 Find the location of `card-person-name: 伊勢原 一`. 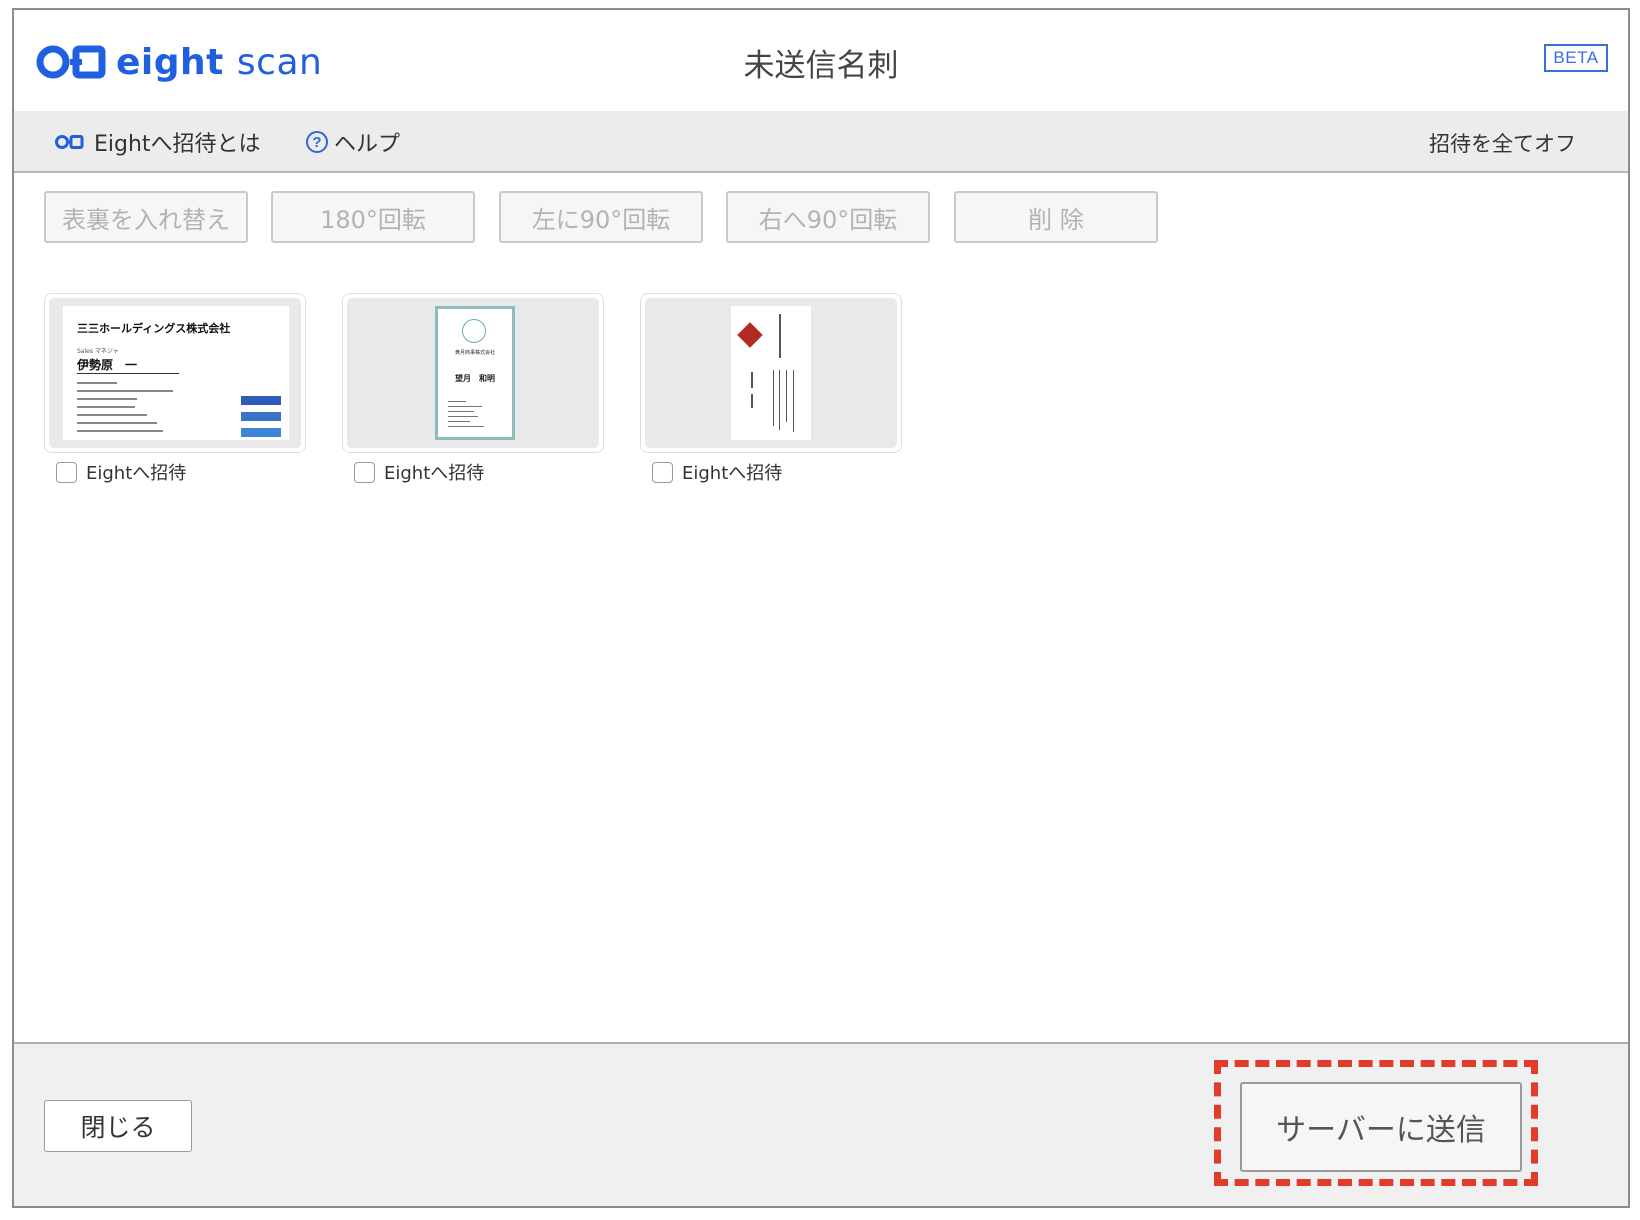

card-person-name: 伊勢原 一 is located at coordinates (107, 365).